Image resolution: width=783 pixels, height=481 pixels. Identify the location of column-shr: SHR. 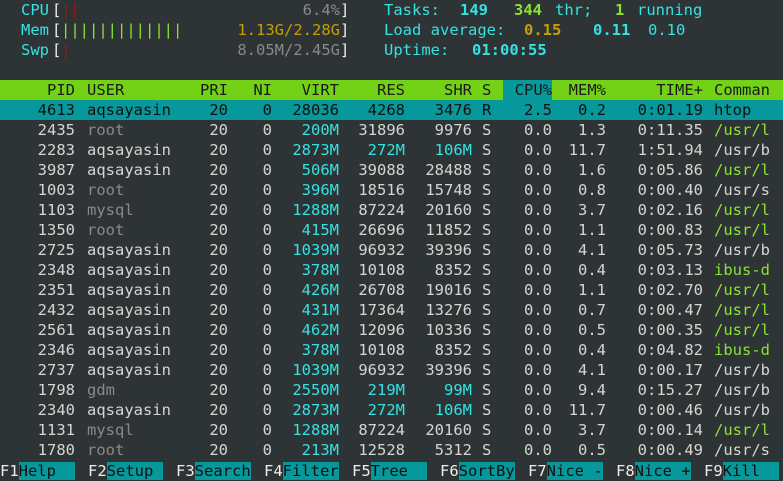
(441, 90).